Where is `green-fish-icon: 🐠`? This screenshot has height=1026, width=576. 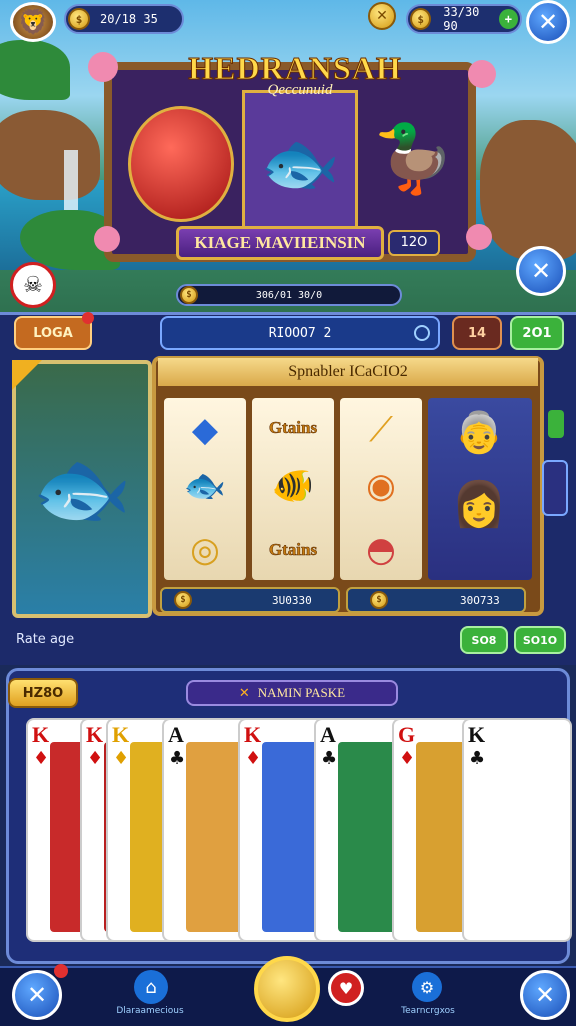
green-fish-icon: 🐠 is located at coordinates (293, 486).